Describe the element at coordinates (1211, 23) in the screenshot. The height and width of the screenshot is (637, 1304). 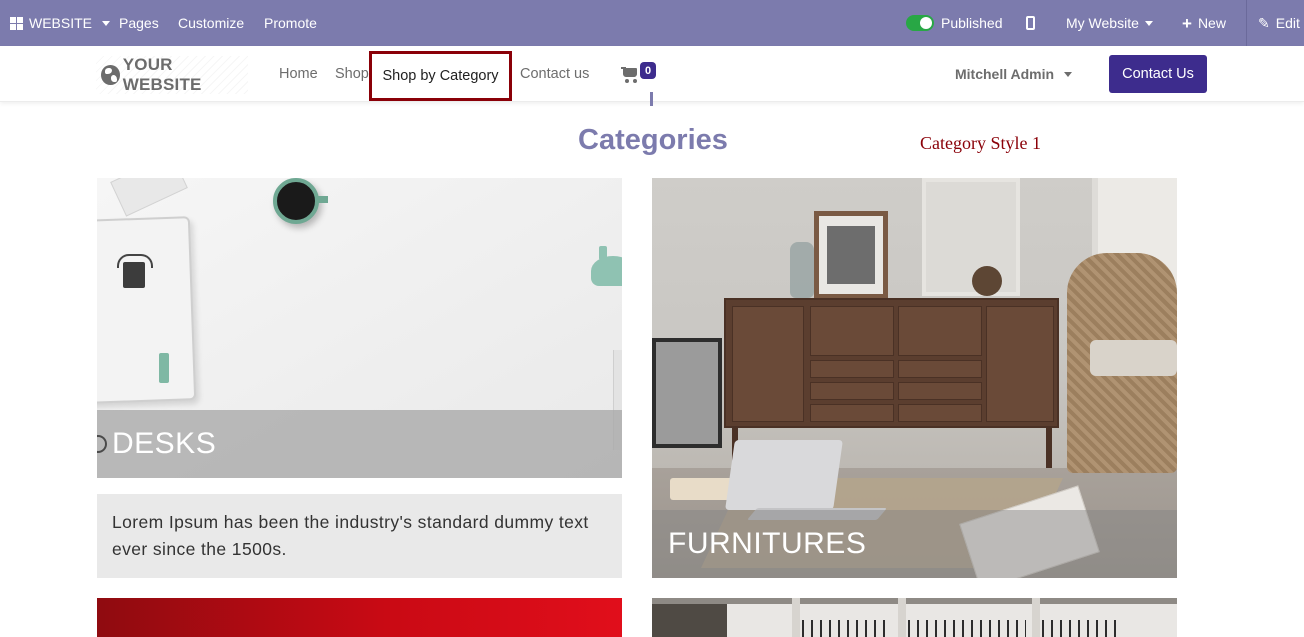
I see `new-label: New` at that location.